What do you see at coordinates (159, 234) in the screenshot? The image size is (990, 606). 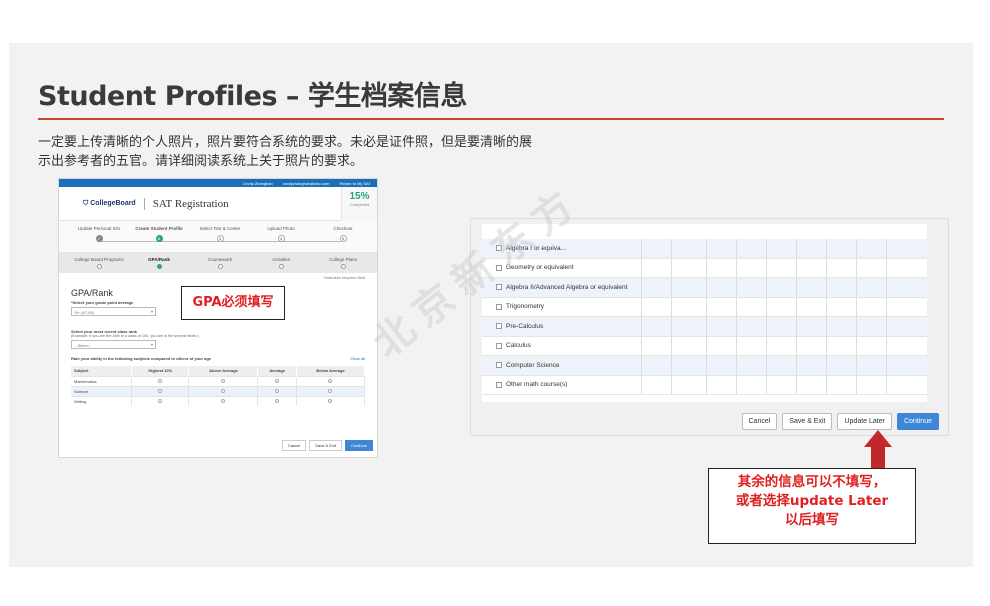 I see `step-student-profile: Create Student Profile 2` at bounding box center [159, 234].